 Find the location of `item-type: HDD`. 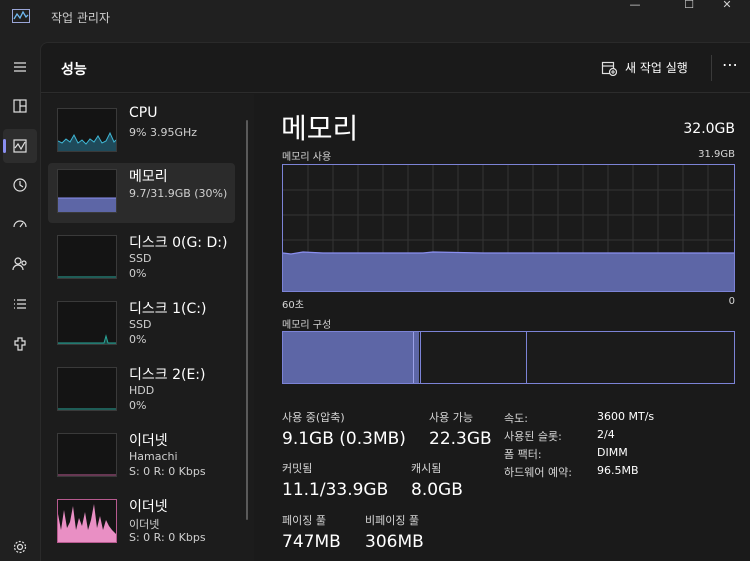

item-type: HDD is located at coordinates (142, 390).